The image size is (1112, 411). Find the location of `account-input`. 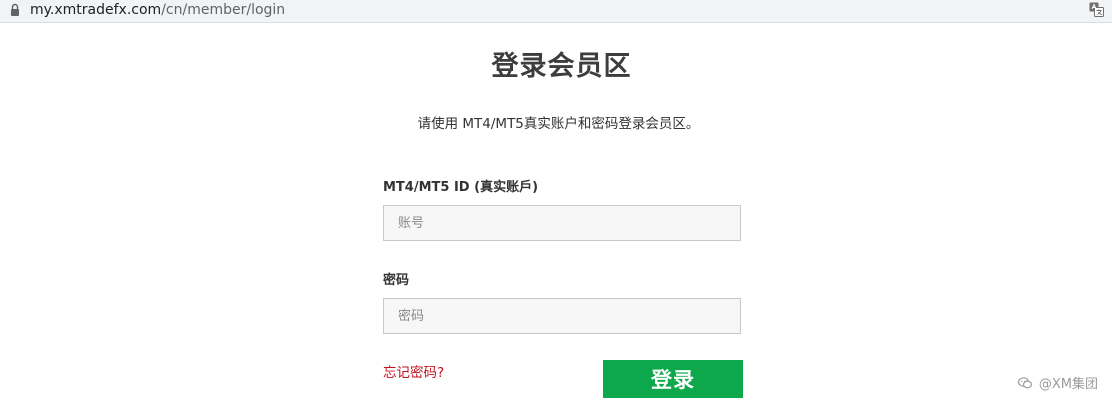

account-input is located at coordinates (562, 223).